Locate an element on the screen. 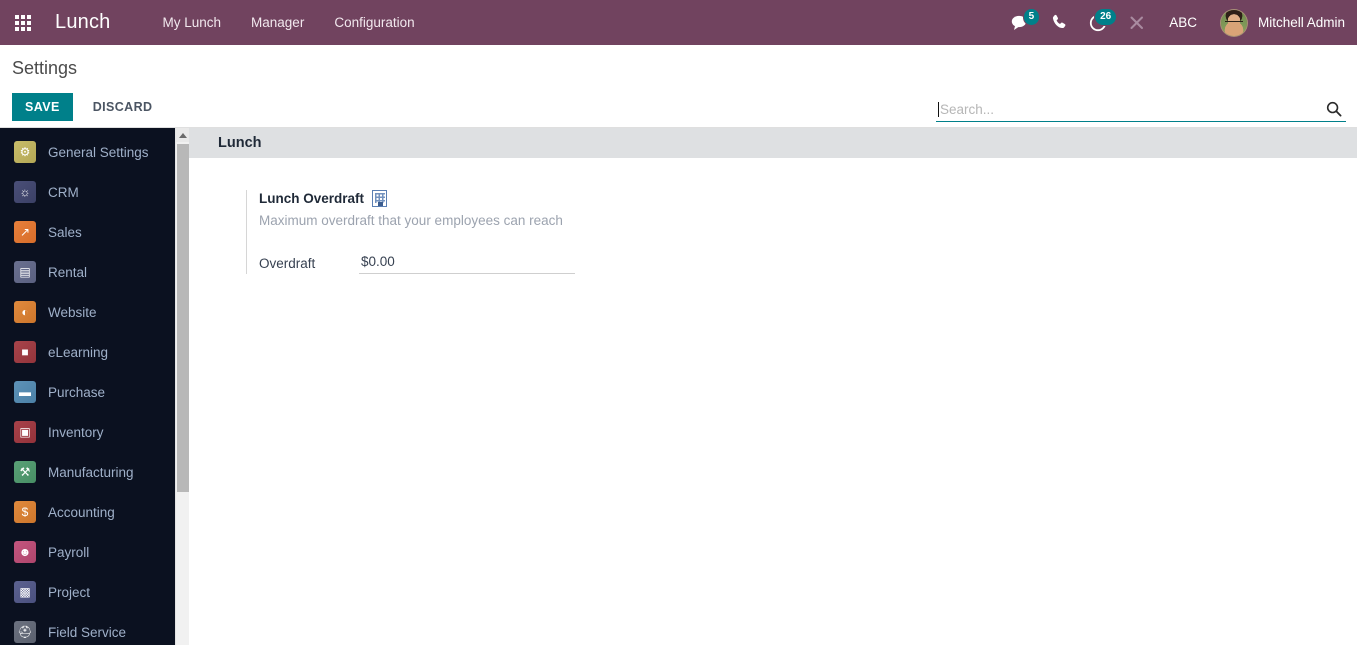 Image resolution: width=1357 pixels, height=645 pixels. employee-icon: ☻ is located at coordinates (25, 552).